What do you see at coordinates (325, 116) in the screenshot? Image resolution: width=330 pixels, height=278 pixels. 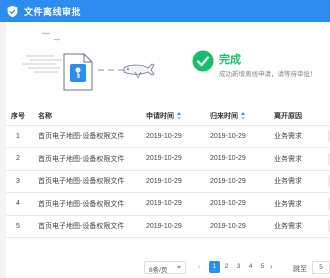 I see `header-operation` at bounding box center [325, 116].